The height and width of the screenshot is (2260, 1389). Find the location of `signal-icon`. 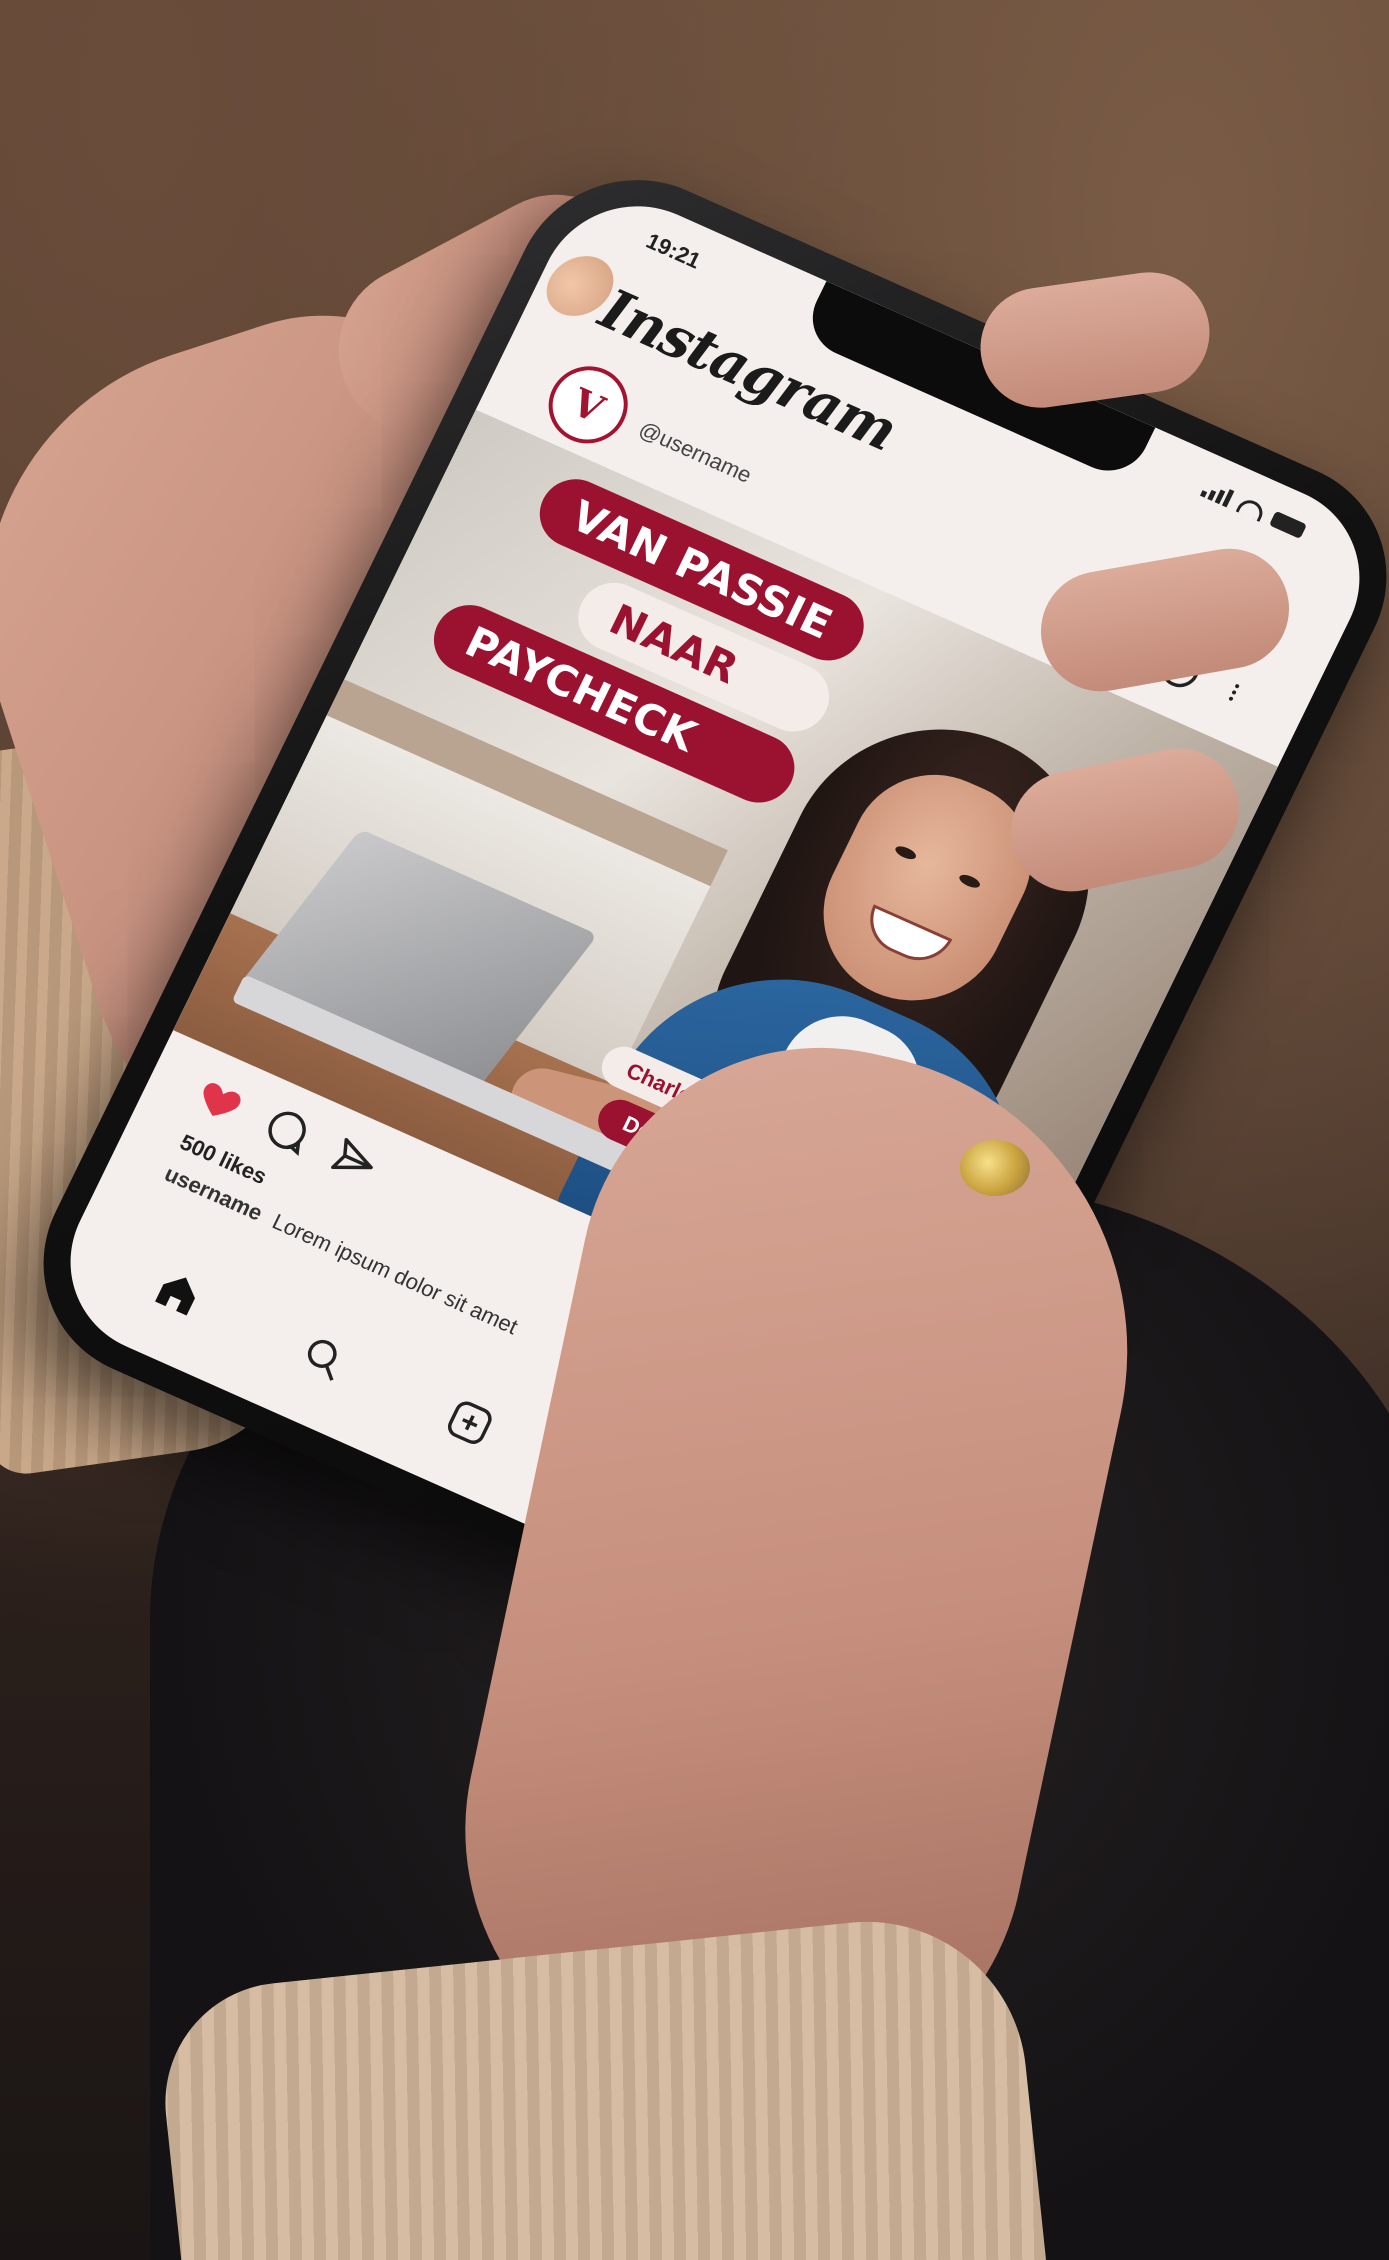

signal-icon is located at coordinates (1217, 493).